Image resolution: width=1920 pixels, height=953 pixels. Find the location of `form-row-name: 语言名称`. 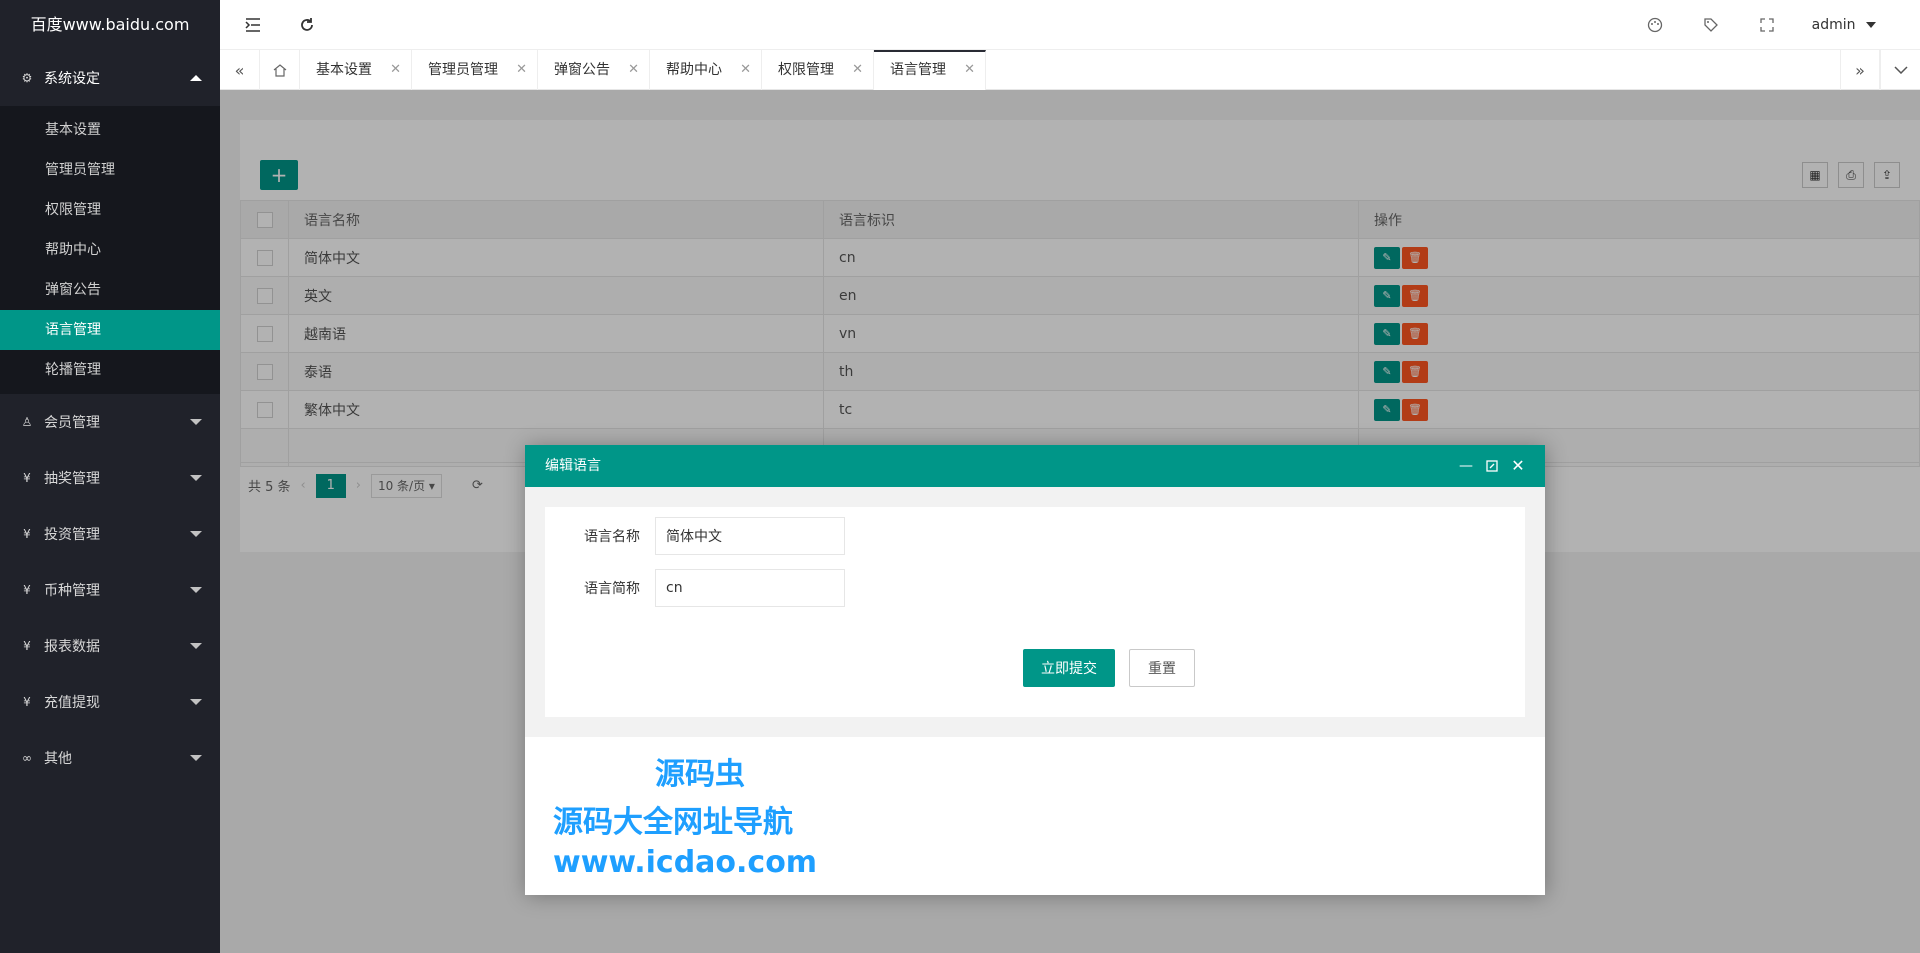

form-row-name: 语言名称 is located at coordinates (695, 536).